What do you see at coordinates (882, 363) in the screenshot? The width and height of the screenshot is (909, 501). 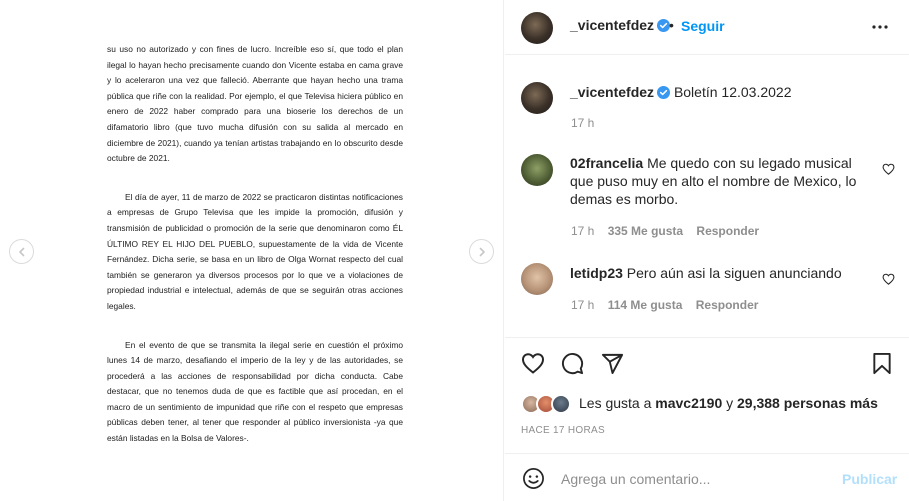 I see `bookmark-icon` at bounding box center [882, 363].